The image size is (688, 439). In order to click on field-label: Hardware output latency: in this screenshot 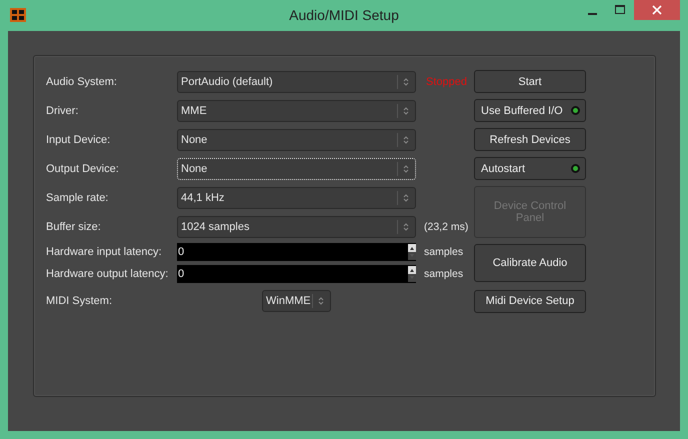, I will do `click(108, 274)`.